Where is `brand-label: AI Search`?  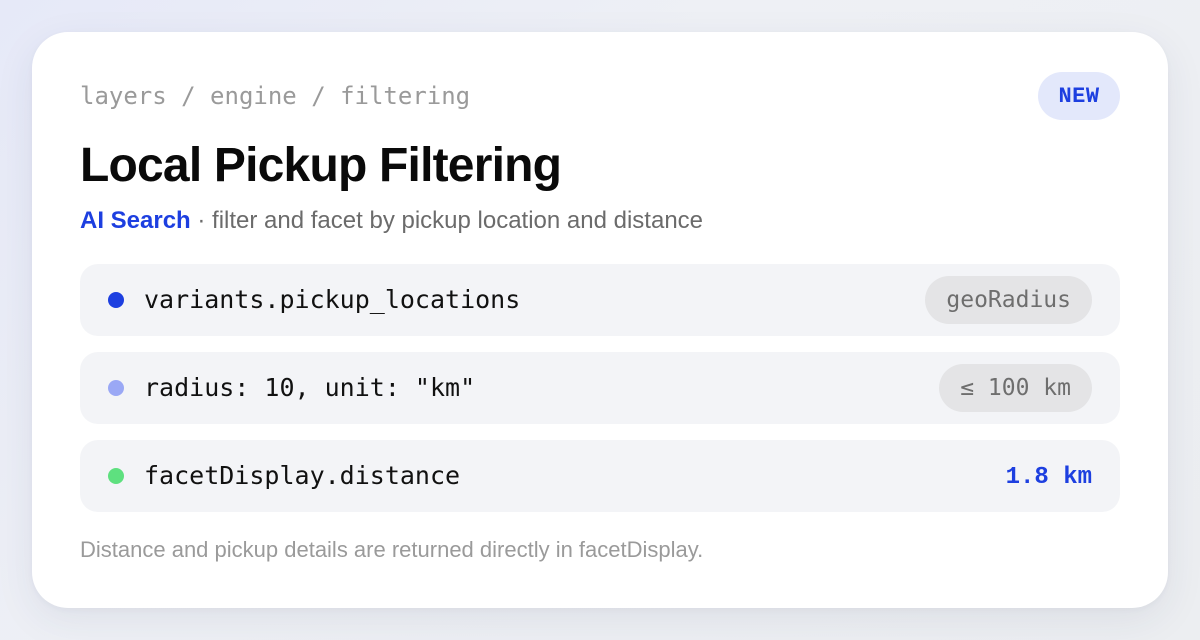 brand-label: AI Search is located at coordinates (135, 220).